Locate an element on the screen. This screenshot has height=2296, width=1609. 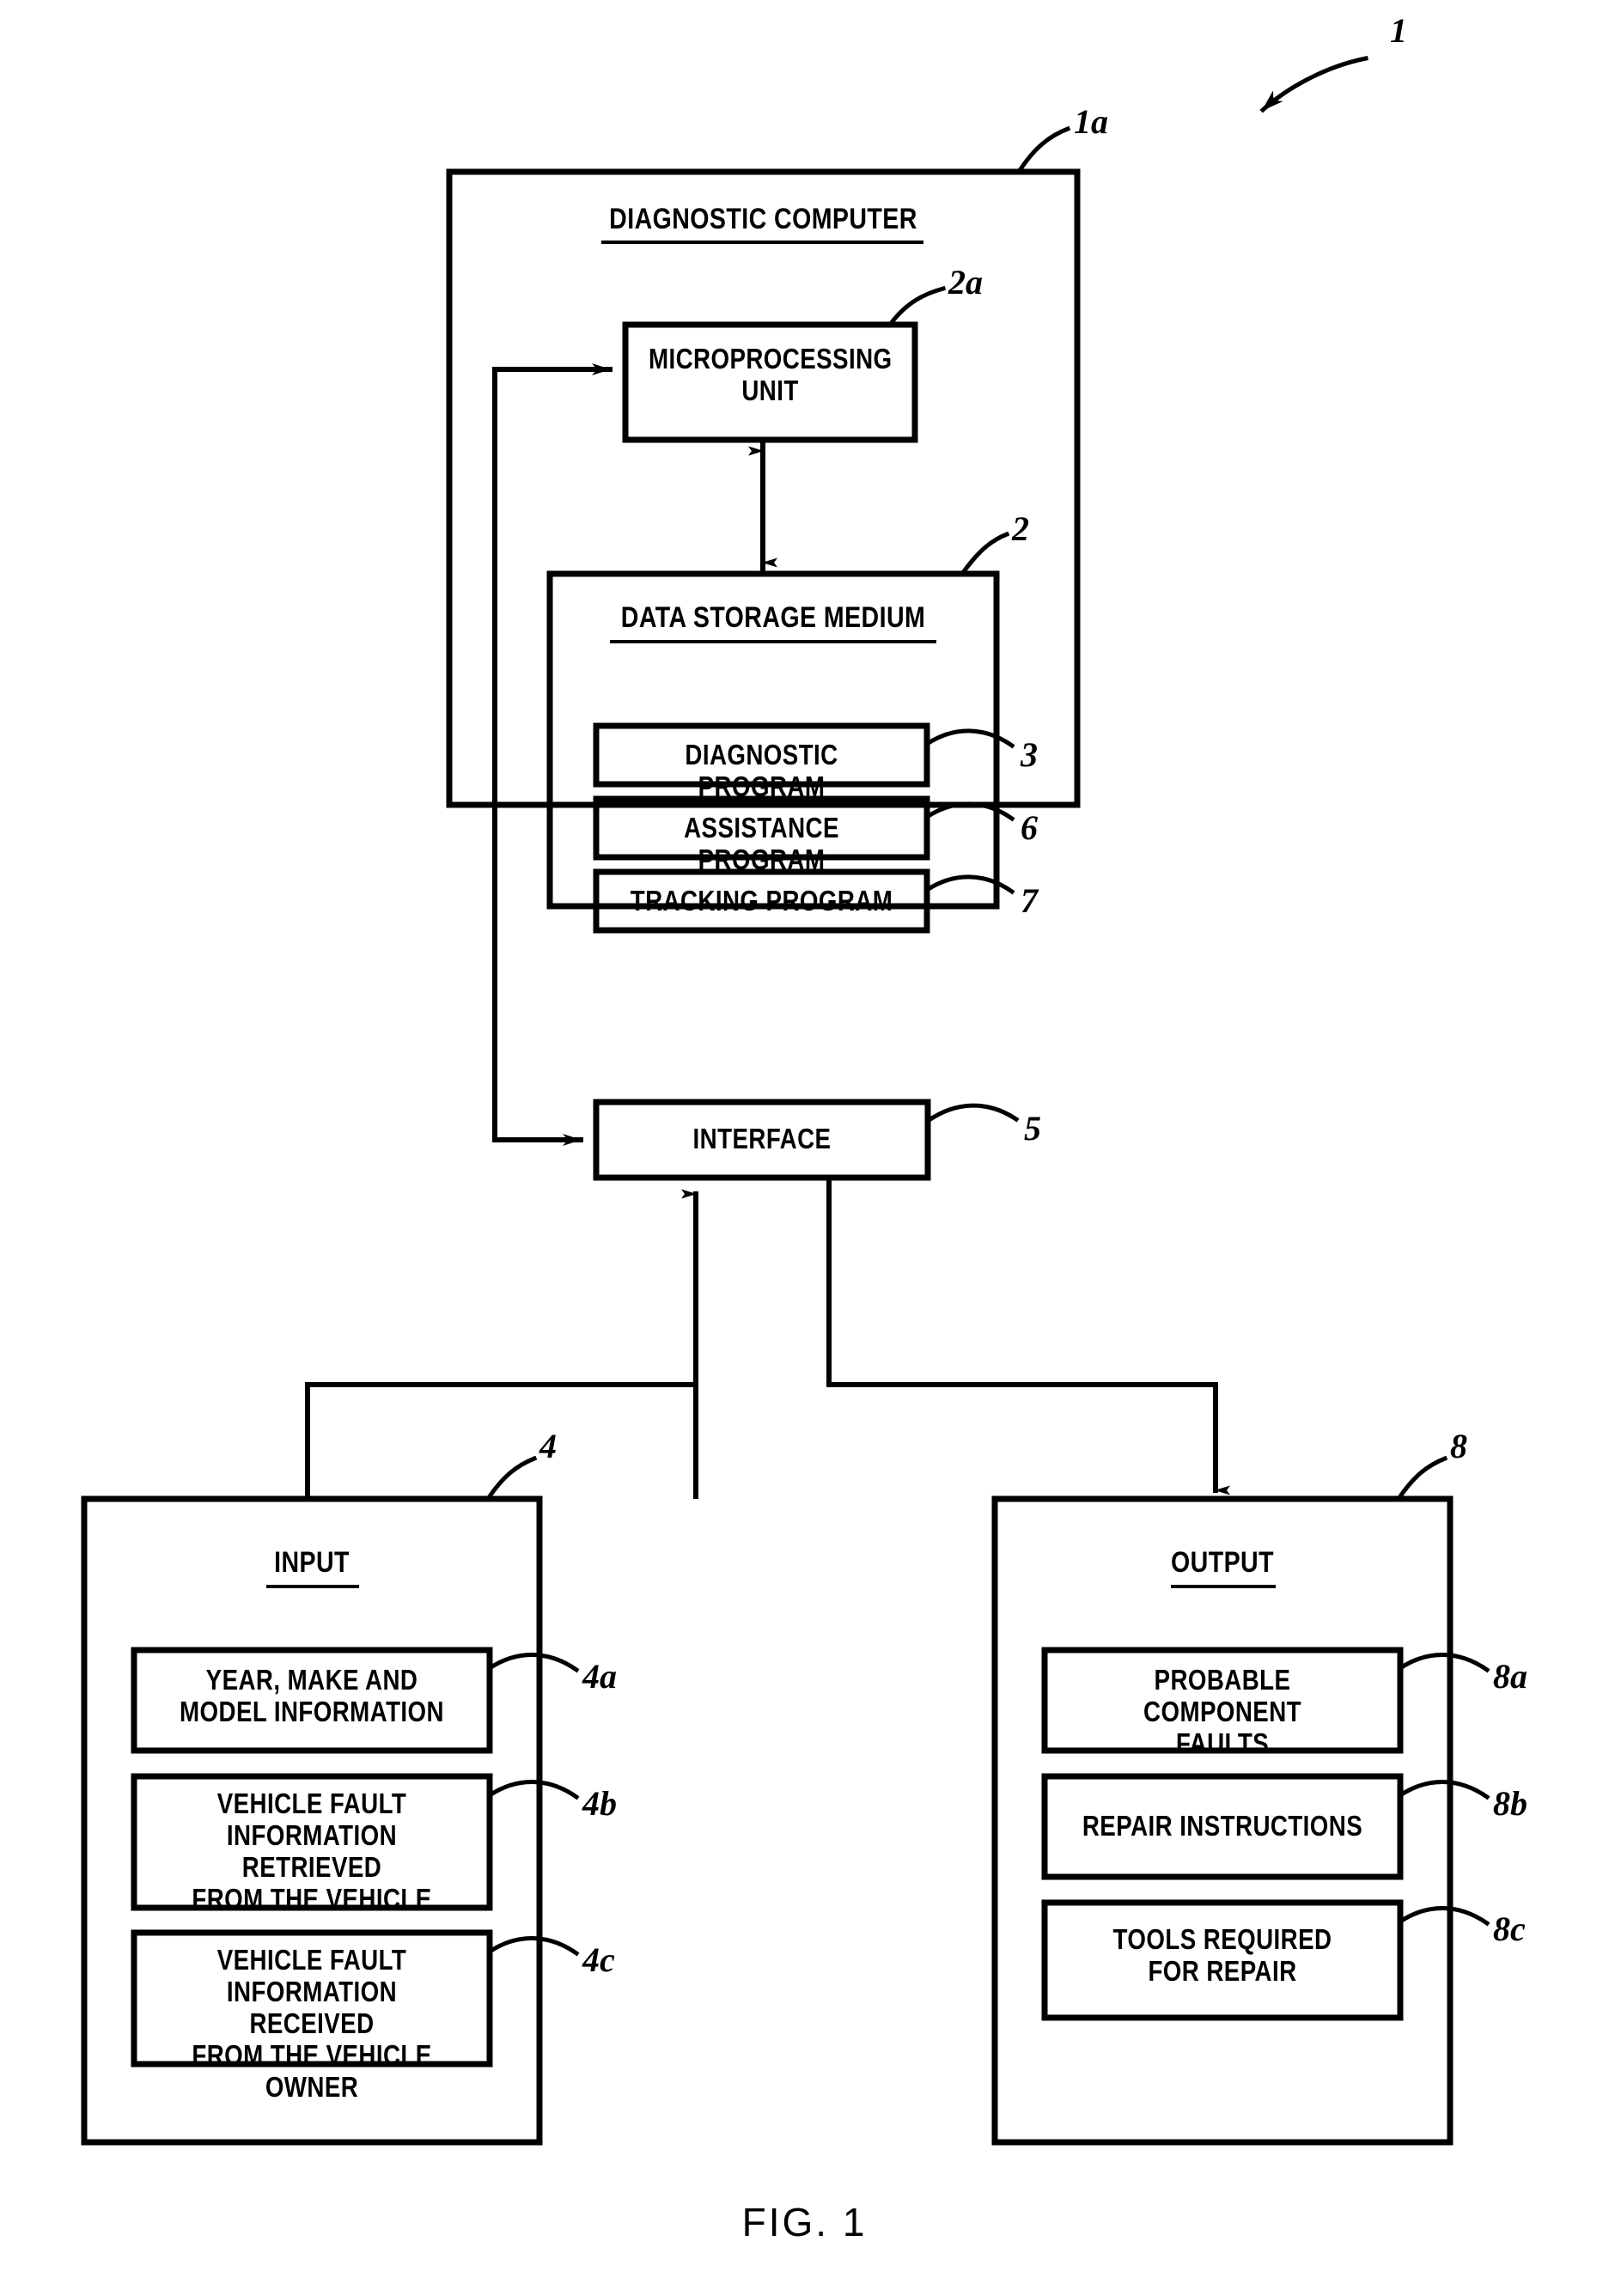
reference-4: 4 is located at coordinates (548, 1446).